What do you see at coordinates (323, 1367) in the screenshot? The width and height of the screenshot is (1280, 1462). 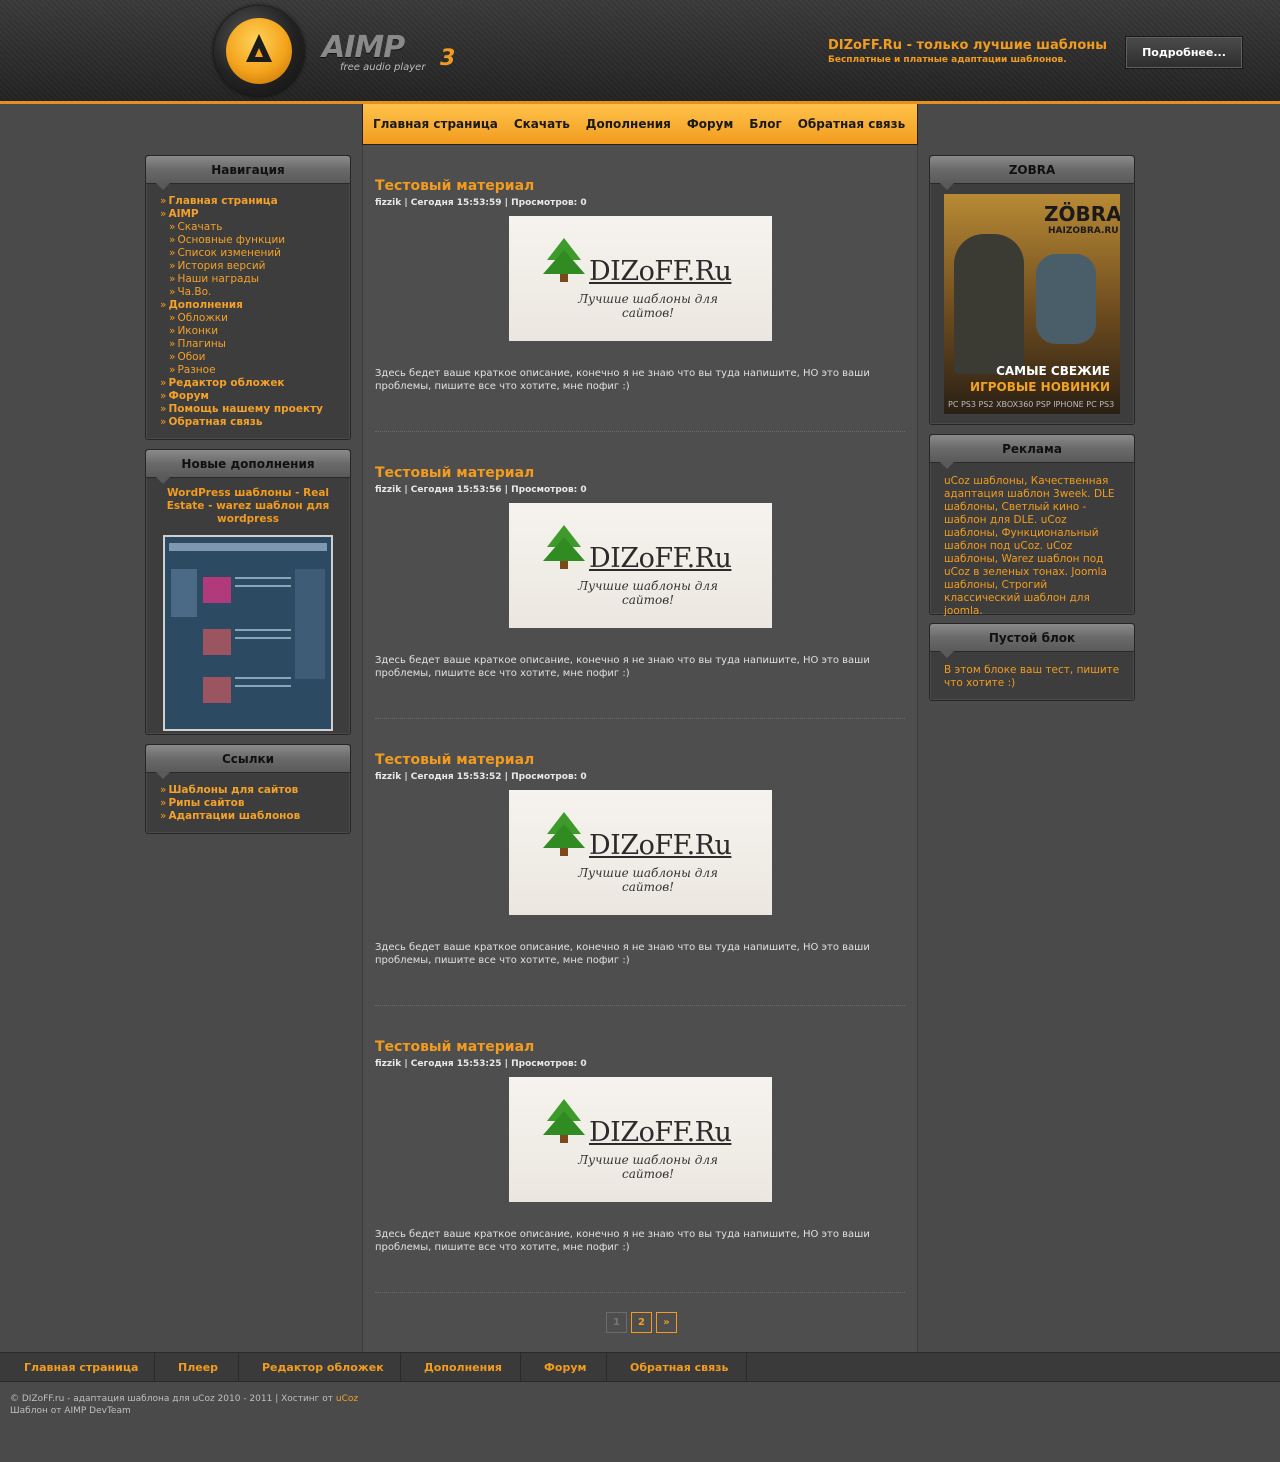 I see `footer-link-skin-editor: Редактор обложек` at bounding box center [323, 1367].